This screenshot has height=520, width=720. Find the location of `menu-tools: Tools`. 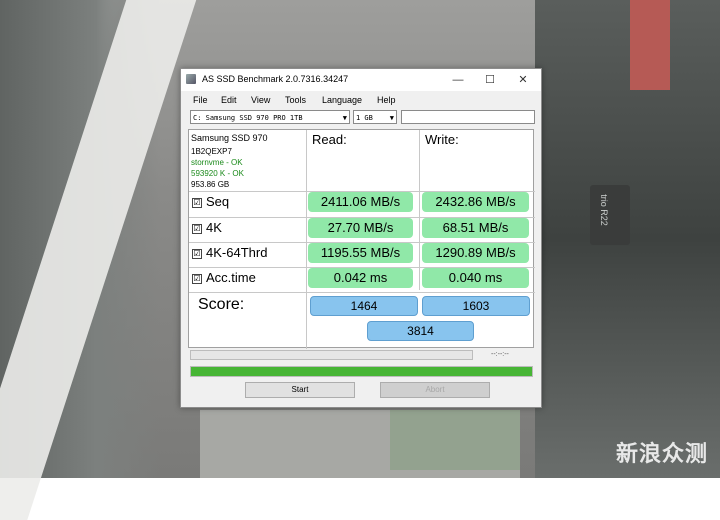

menu-tools: Tools is located at coordinates (295, 100).